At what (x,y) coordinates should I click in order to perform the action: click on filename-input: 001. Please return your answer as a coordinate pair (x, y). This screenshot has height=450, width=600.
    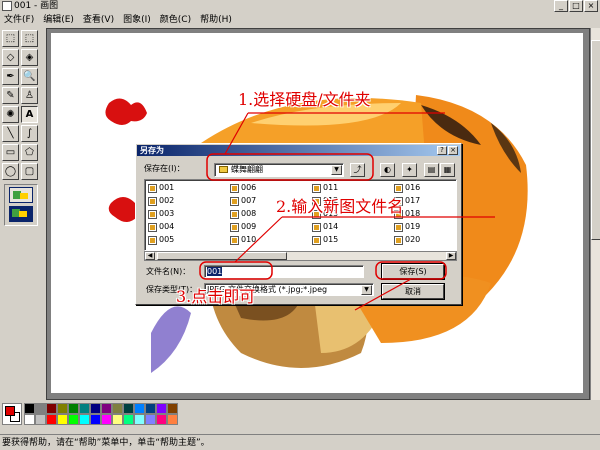
    Looking at the image, I should click on (284, 271).